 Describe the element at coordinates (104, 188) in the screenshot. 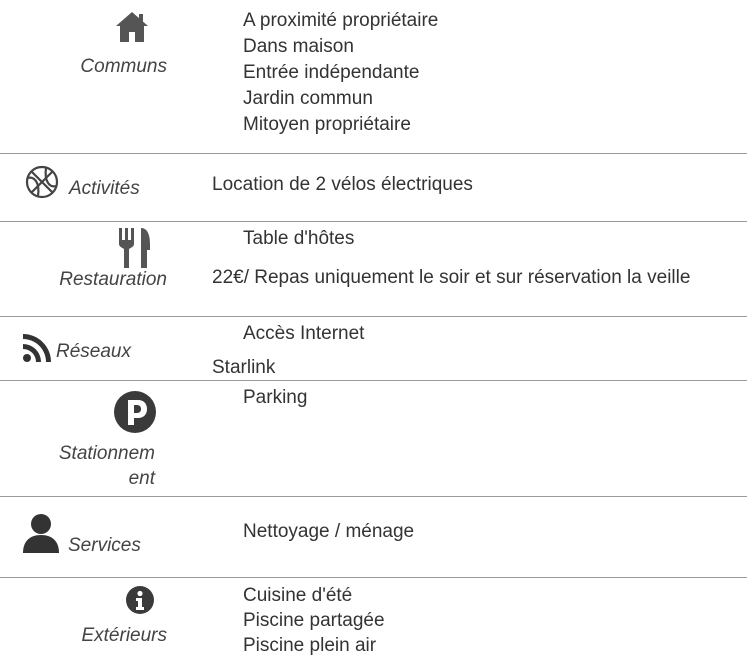

I see `category-label: Activités` at that location.